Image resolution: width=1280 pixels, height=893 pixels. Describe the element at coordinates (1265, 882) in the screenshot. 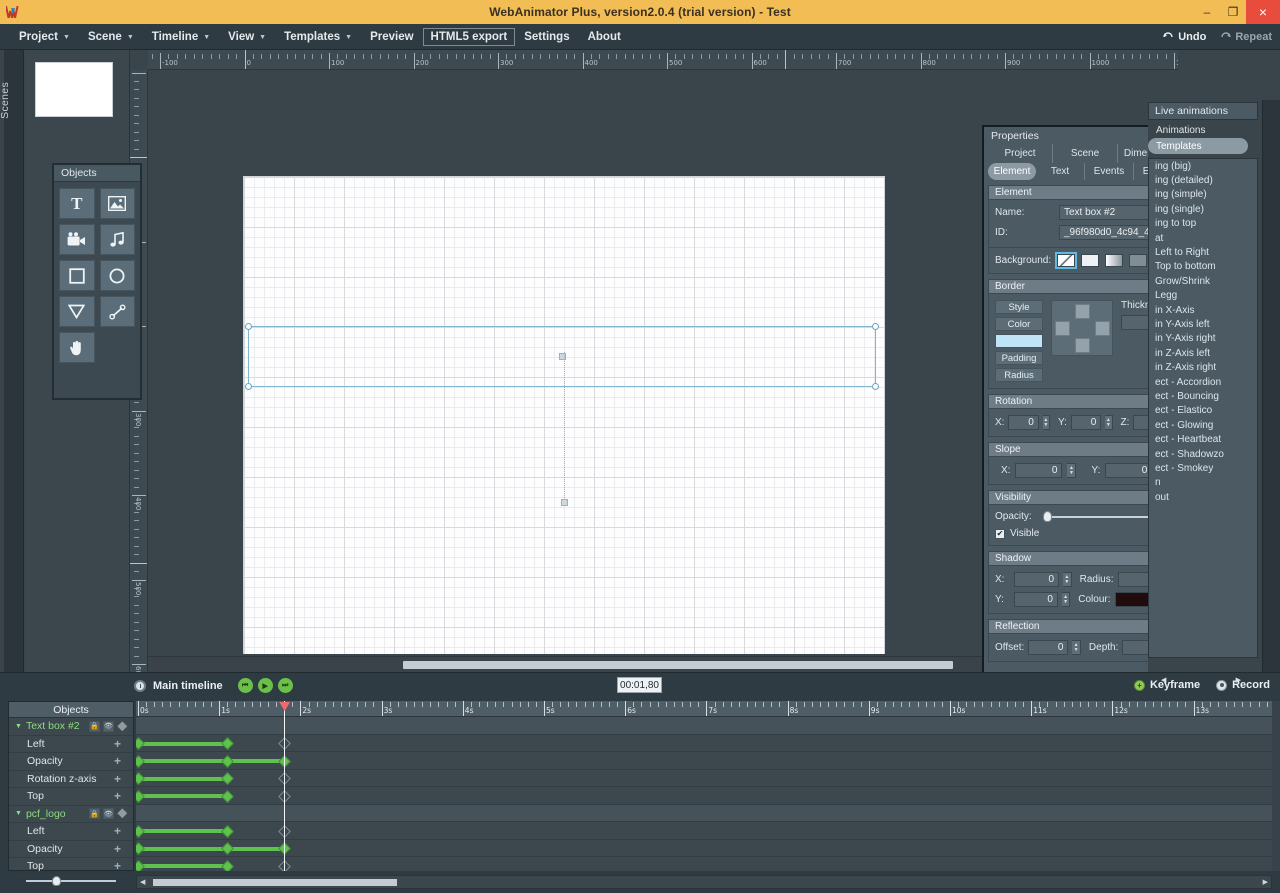

I see `timeline-scroll-right-icon: ▶` at that location.